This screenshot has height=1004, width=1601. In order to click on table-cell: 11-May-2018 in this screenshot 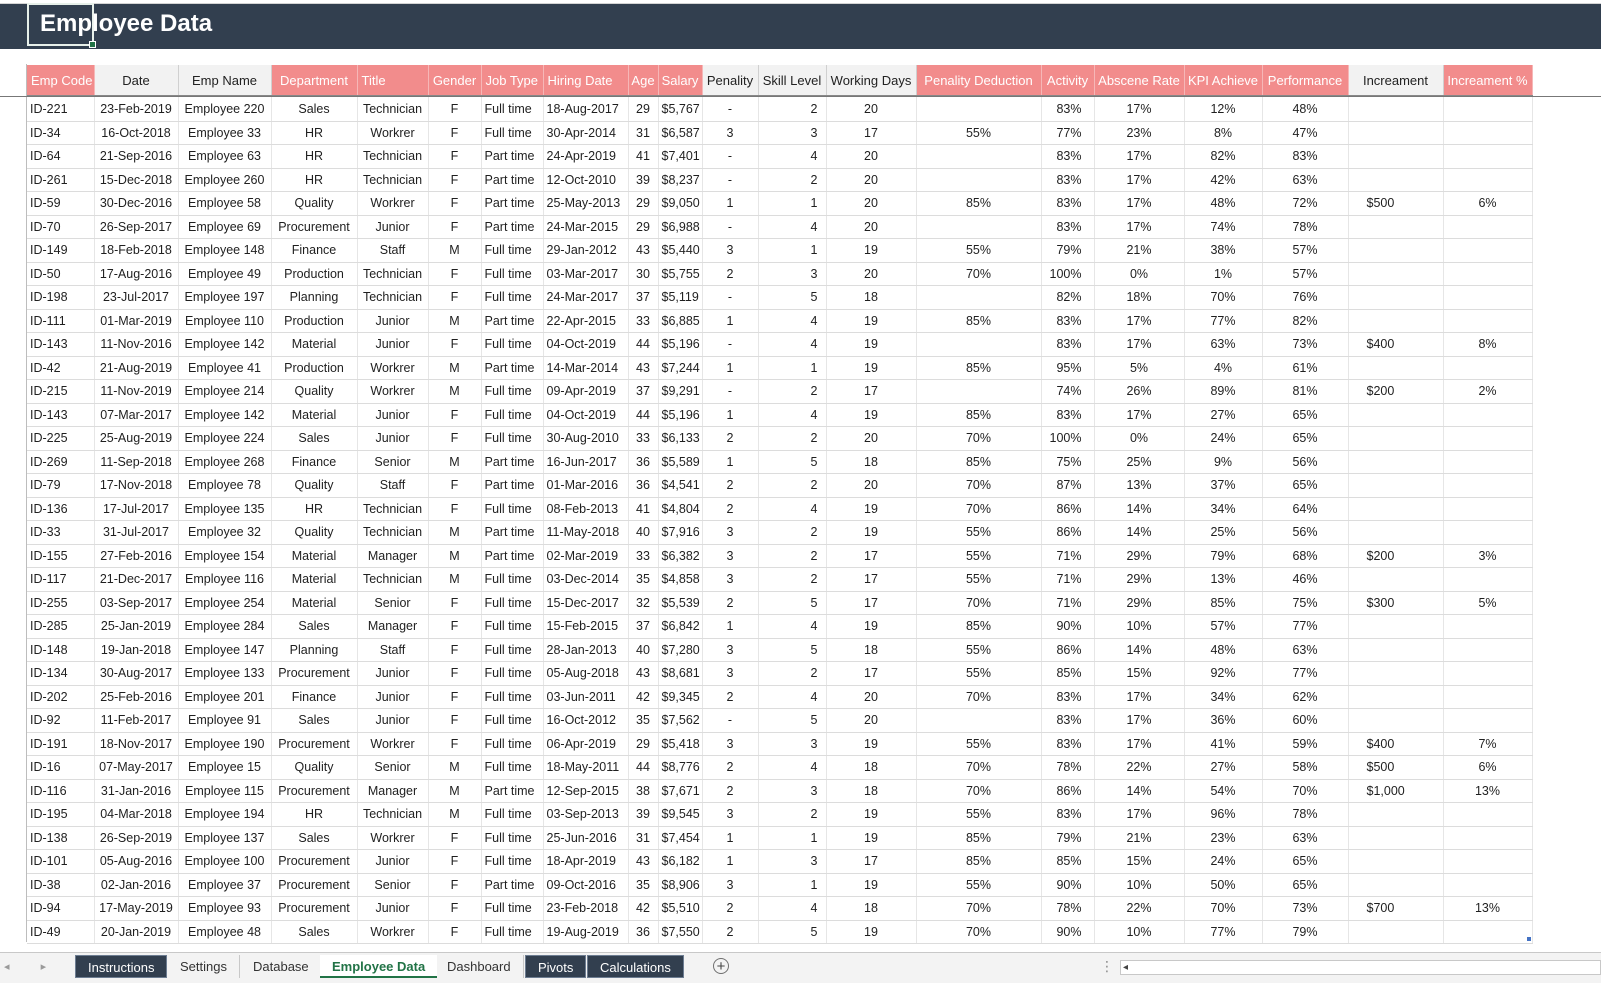, I will do `click(586, 532)`.